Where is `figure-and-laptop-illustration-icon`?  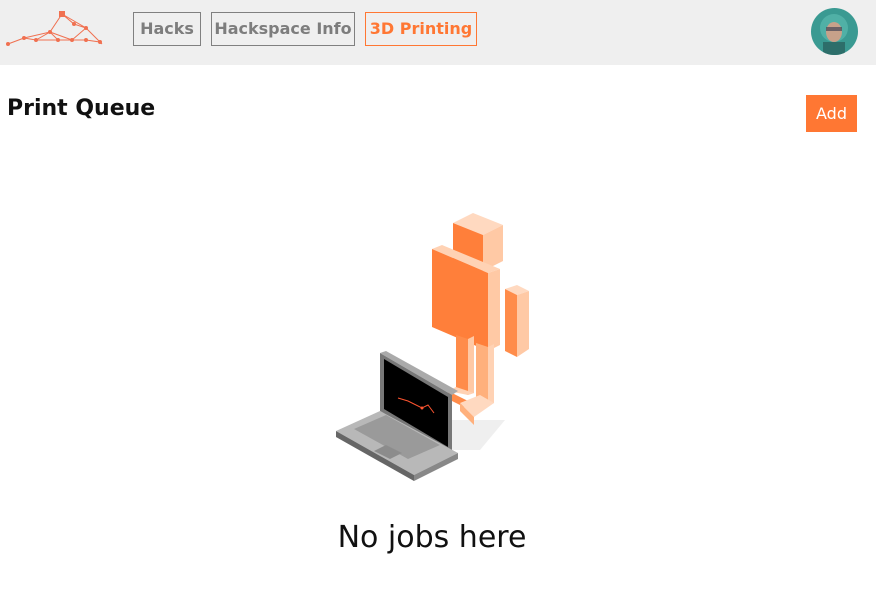
figure-and-laptop-illustration-icon is located at coordinates (432, 347).